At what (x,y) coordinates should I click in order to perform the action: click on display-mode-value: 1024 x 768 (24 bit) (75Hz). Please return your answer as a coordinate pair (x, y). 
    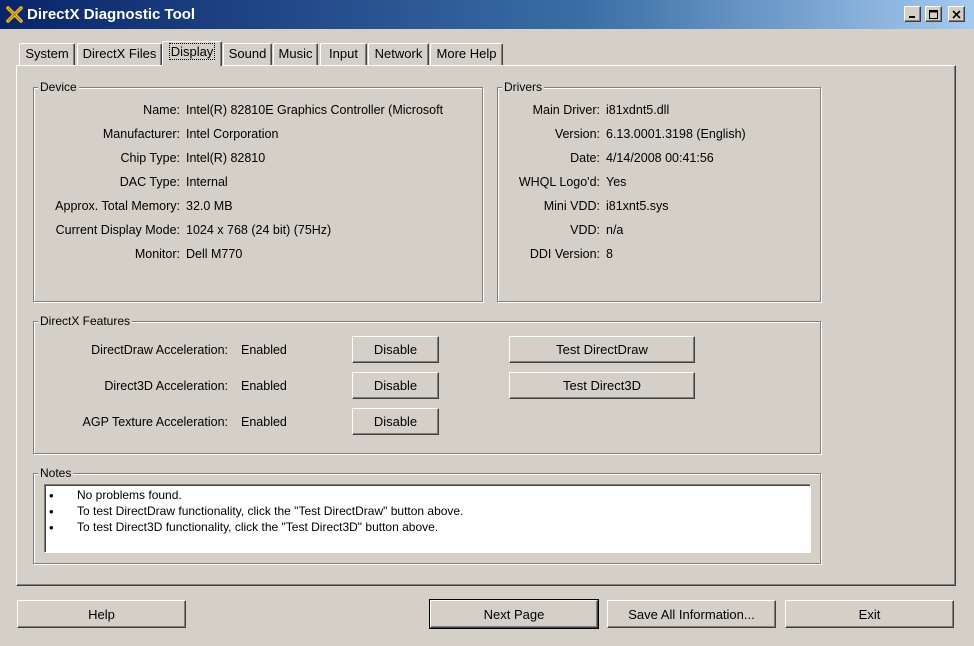
    Looking at the image, I should click on (259, 230).